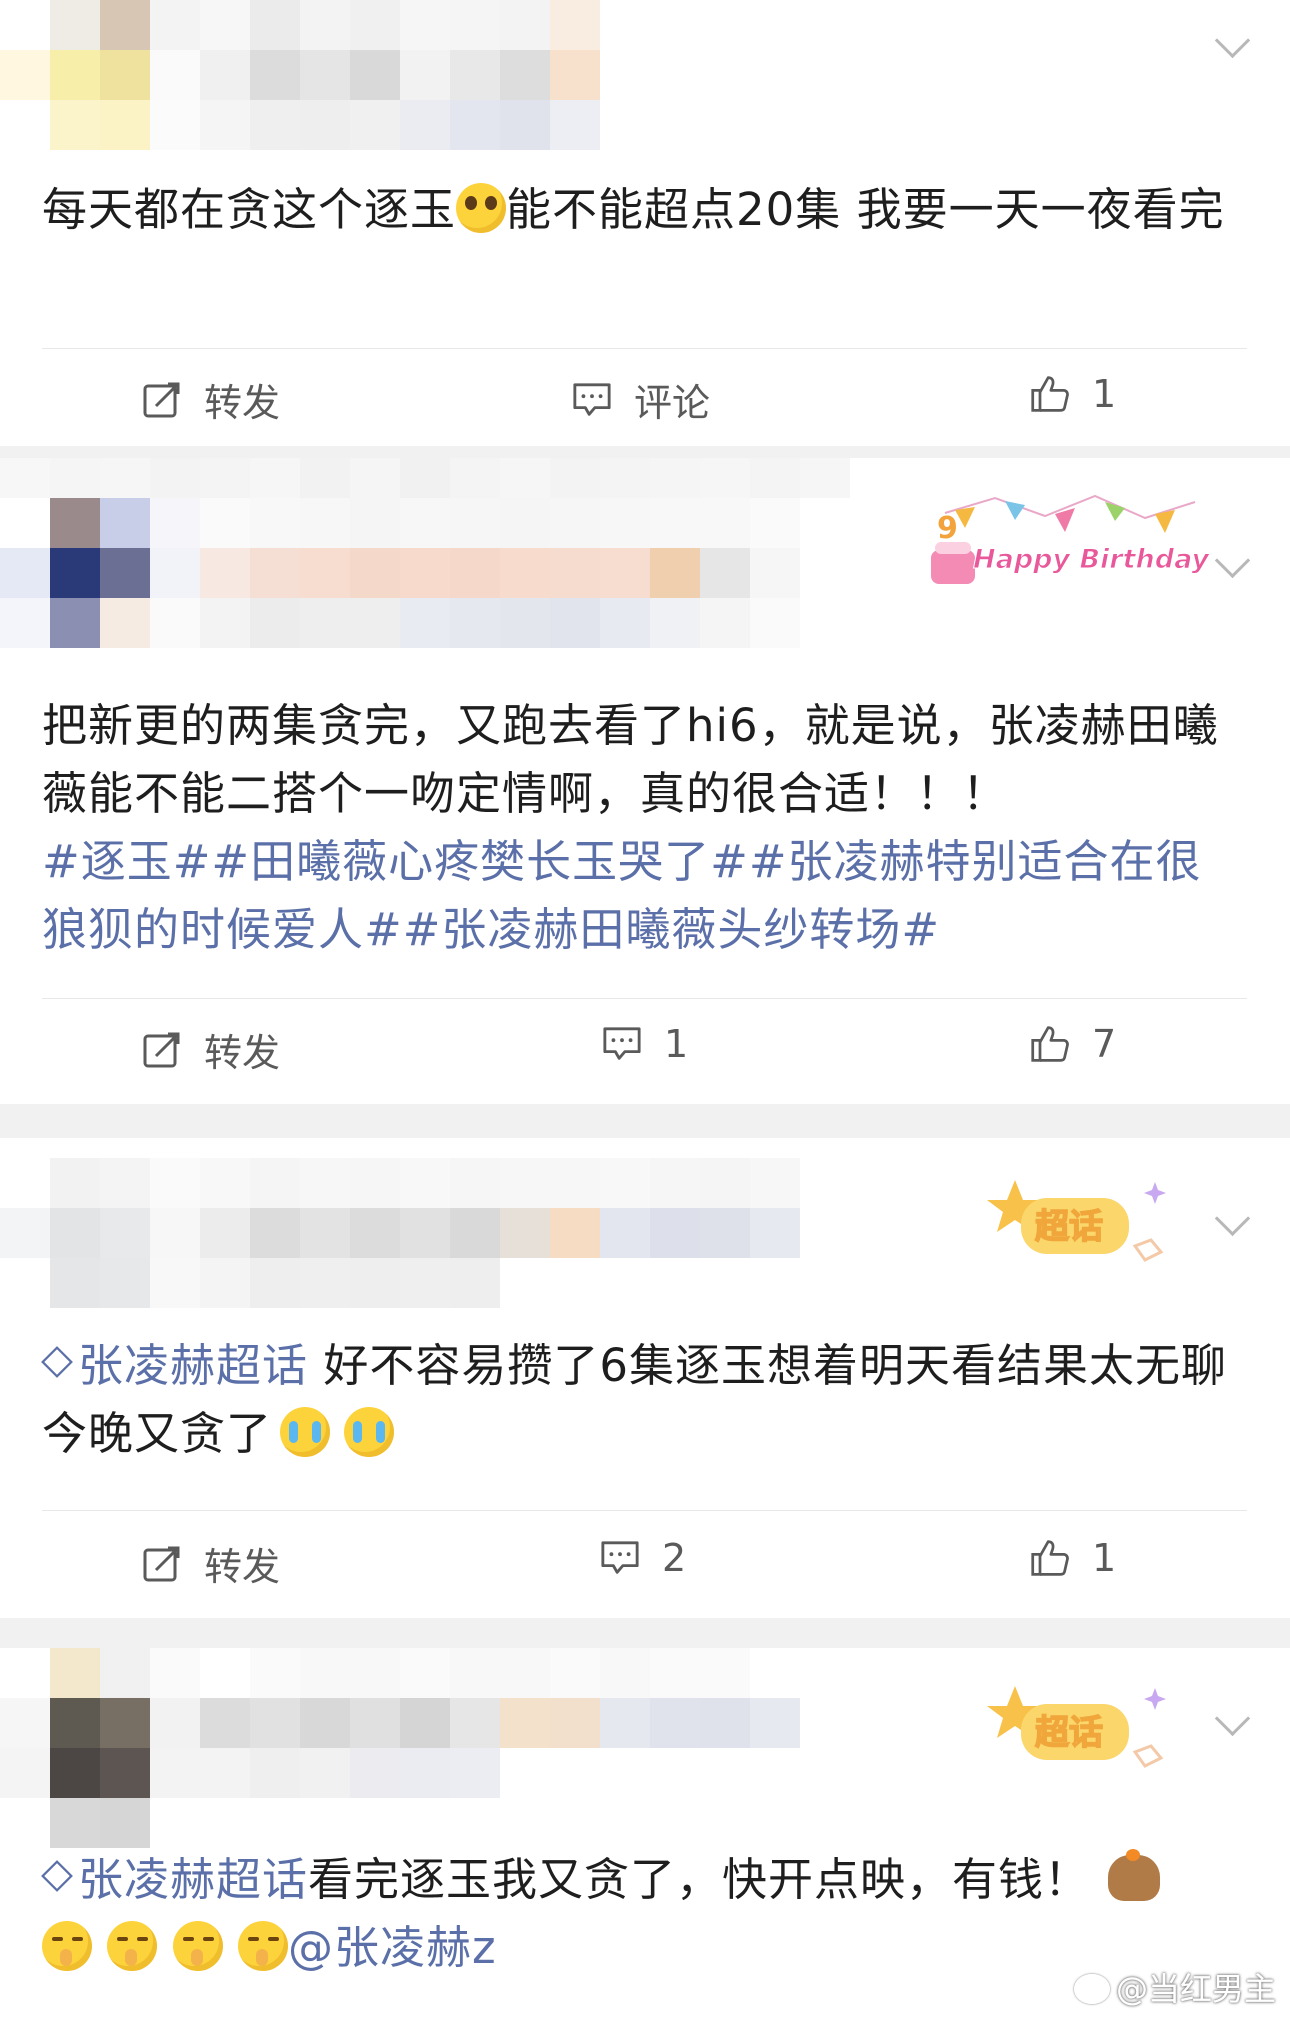  Describe the element at coordinates (676, 1044) in the screenshot. I see `comment-count: 1` at that location.